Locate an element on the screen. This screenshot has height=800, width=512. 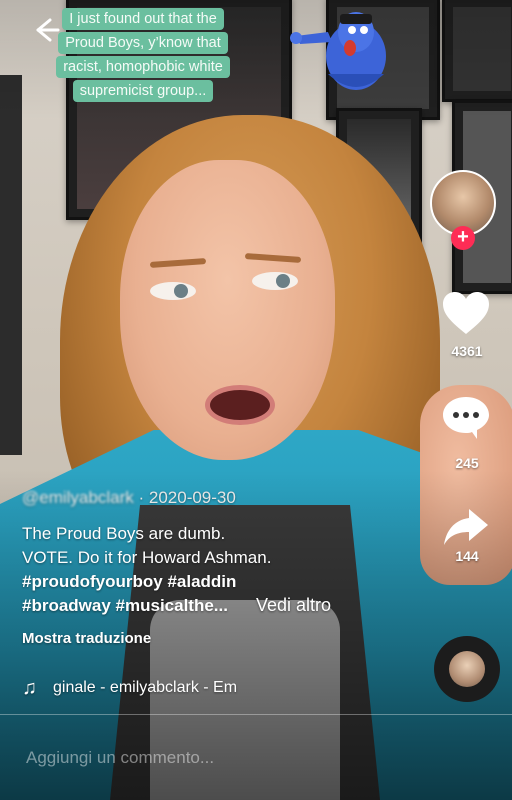
post-date: 2020-09-30 is located at coordinates (192, 497).